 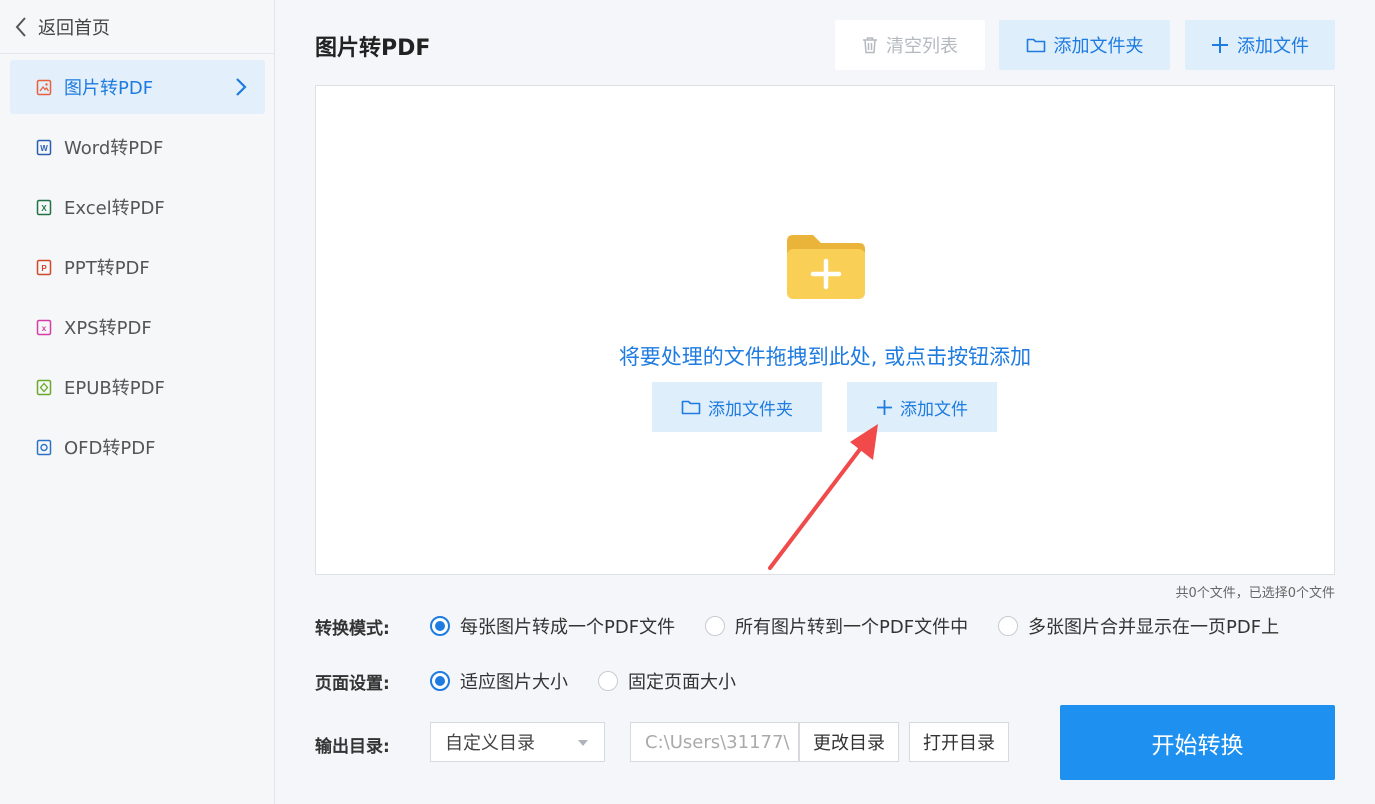 I want to click on mode-option-merge-page: 多张图片合并显示在一页PDF上, so click(x=1138, y=626).